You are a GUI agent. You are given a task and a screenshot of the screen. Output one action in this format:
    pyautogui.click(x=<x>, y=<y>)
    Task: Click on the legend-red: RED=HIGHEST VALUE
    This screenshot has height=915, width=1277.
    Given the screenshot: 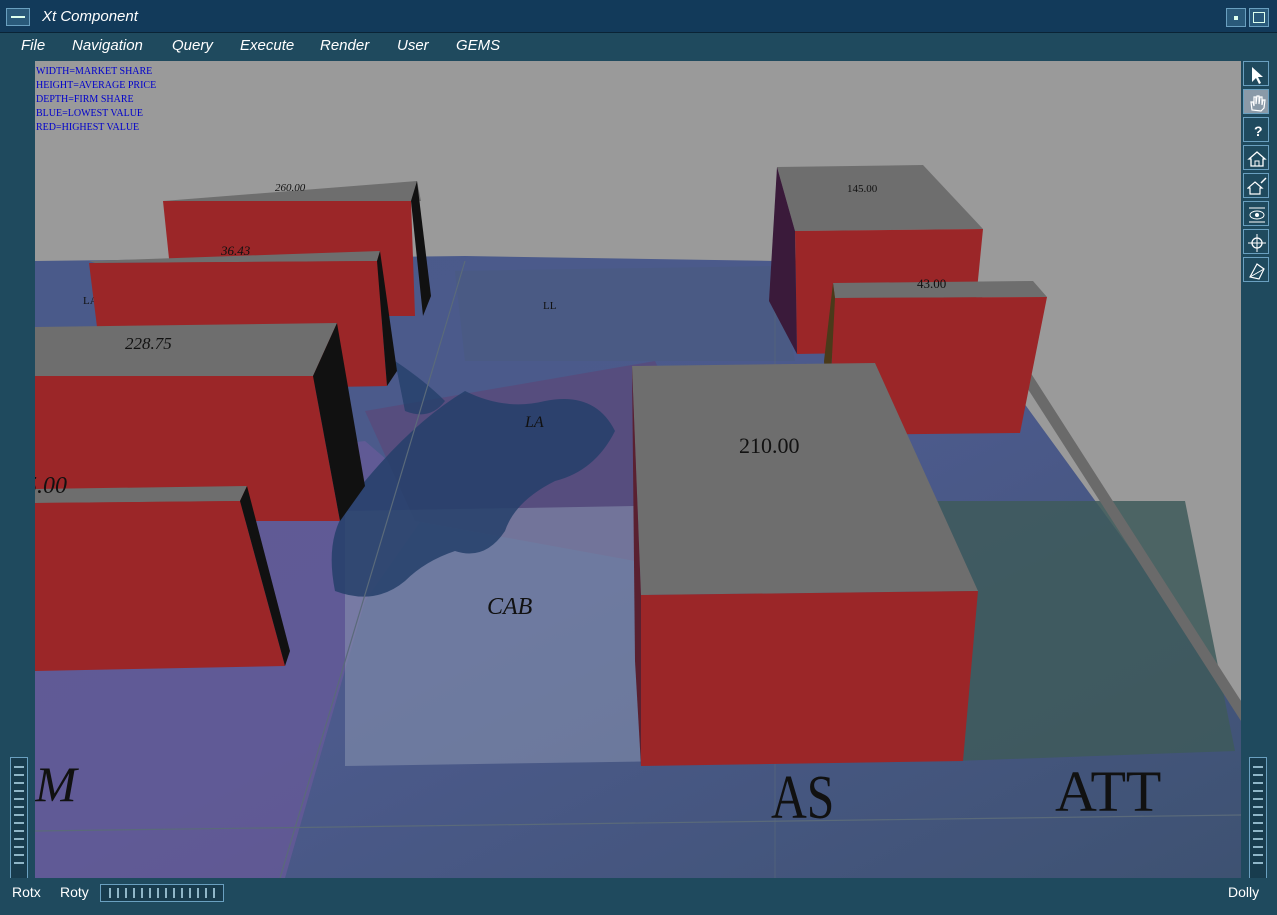 What is the action you would take?
    pyautogui.click(x=88, y=127)
    